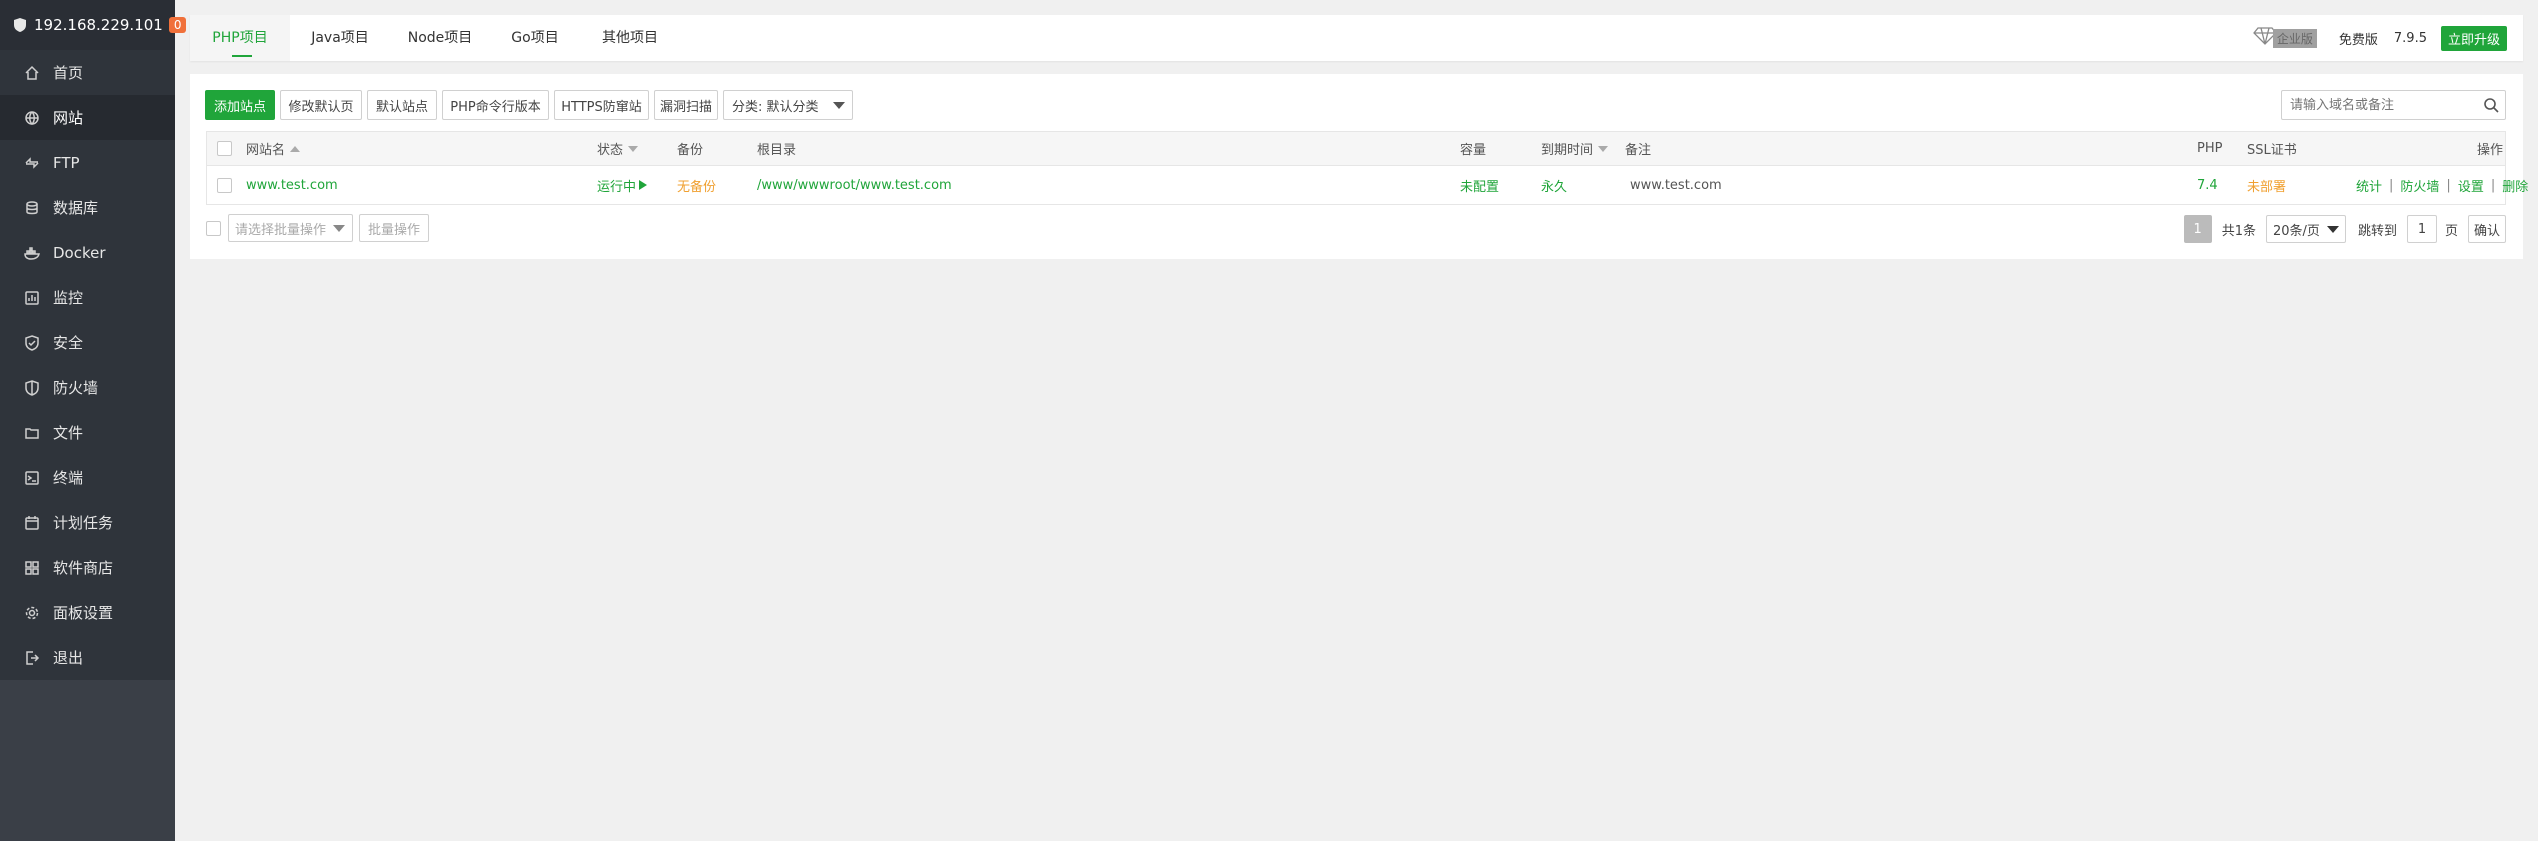 The height and width of the screenshot is (841, 2538). Describe the element at coordinates (87, 72) in the screenshot. I see `sidebar-item-home: 首页` at that location.